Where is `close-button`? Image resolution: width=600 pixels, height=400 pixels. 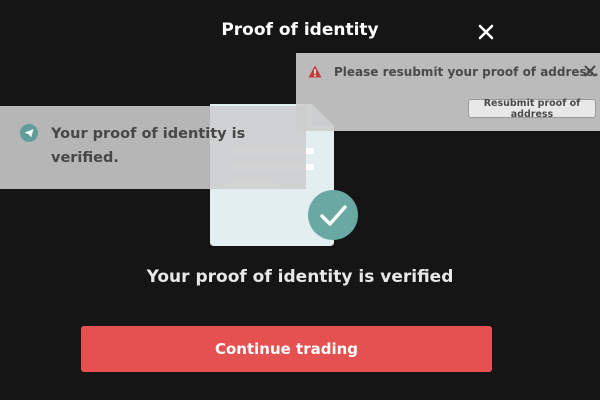 close-button is located at coordinates (486, 32).